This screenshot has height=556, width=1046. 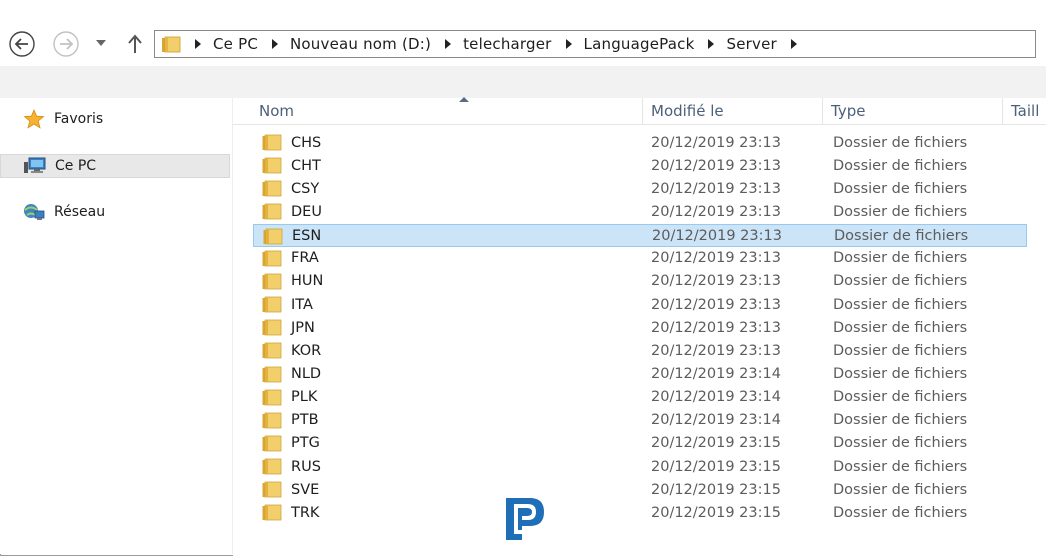 What do you see at coordinates (305, 443) in the screenshot?
I see `file-name: PTG` at bounding box center [305, 443].